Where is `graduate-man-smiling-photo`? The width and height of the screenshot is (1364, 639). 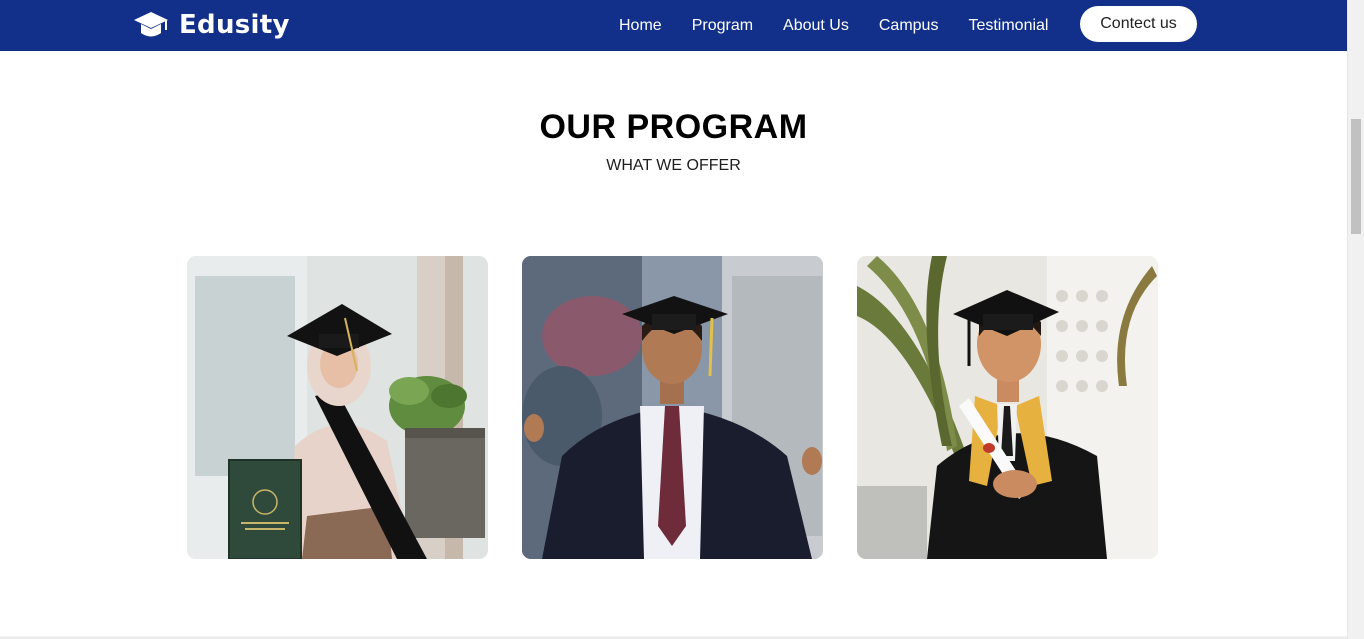
graduate-man-smiling-photo is located at coordinates (672, 407).